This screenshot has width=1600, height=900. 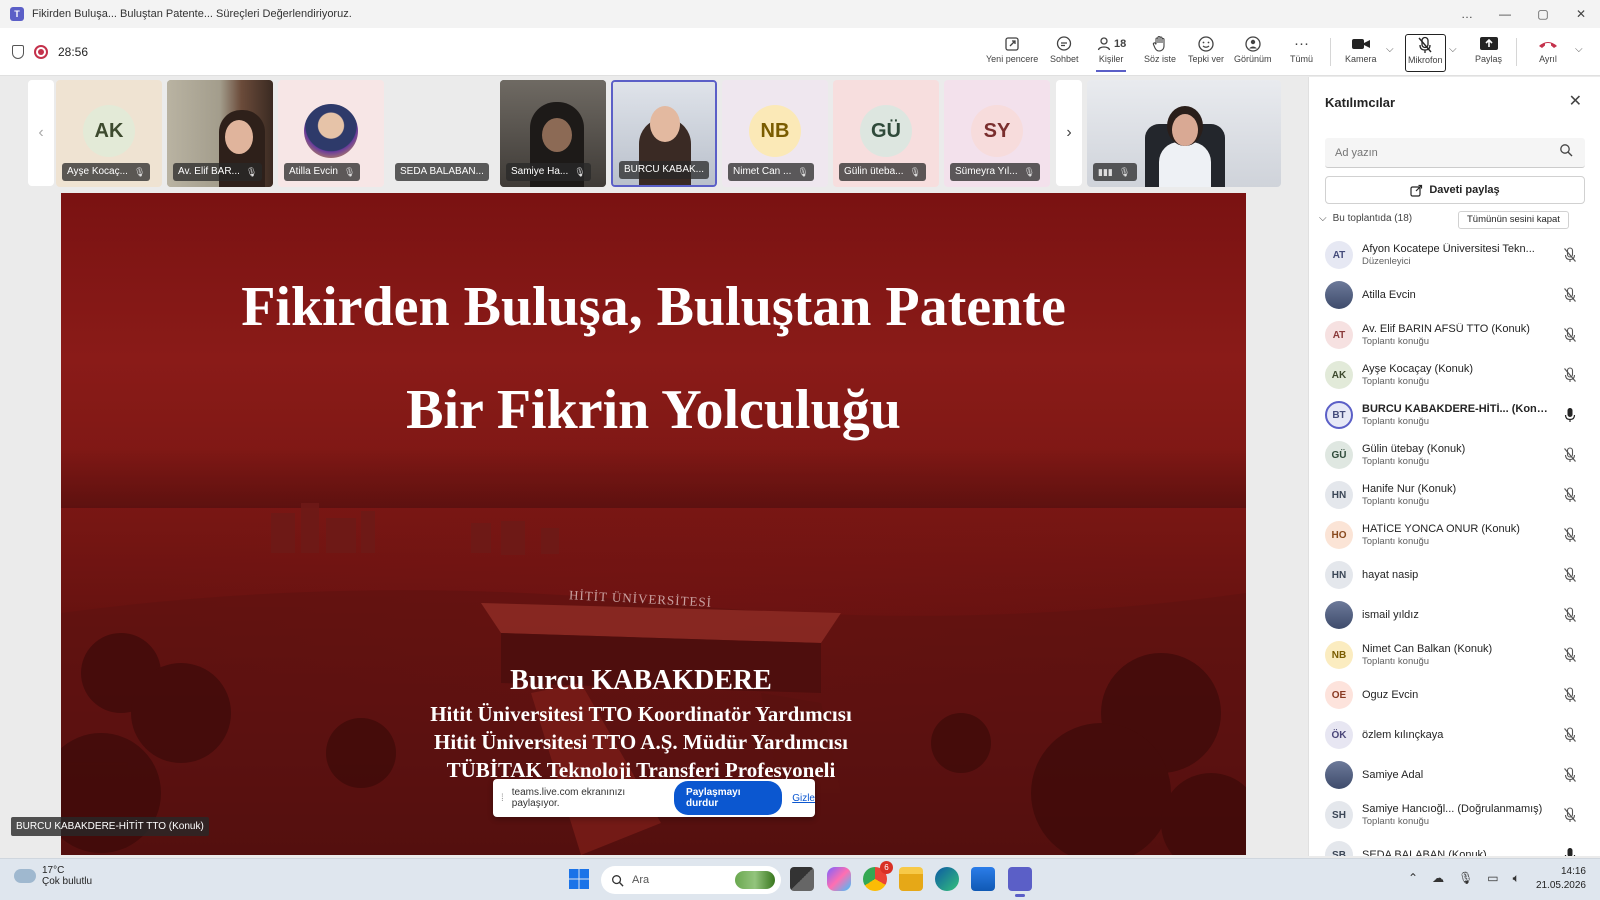 I want to click on weather-widget: 17°C Çok bulutlu, so click(x=51, y=875).